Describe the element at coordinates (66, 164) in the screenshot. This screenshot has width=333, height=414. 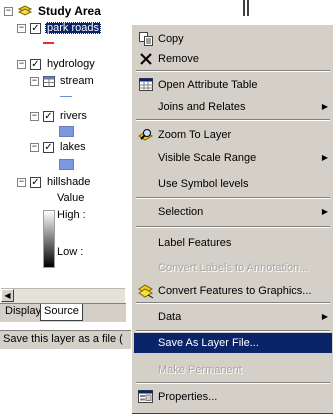
I see `lakes-symbol` at that location.